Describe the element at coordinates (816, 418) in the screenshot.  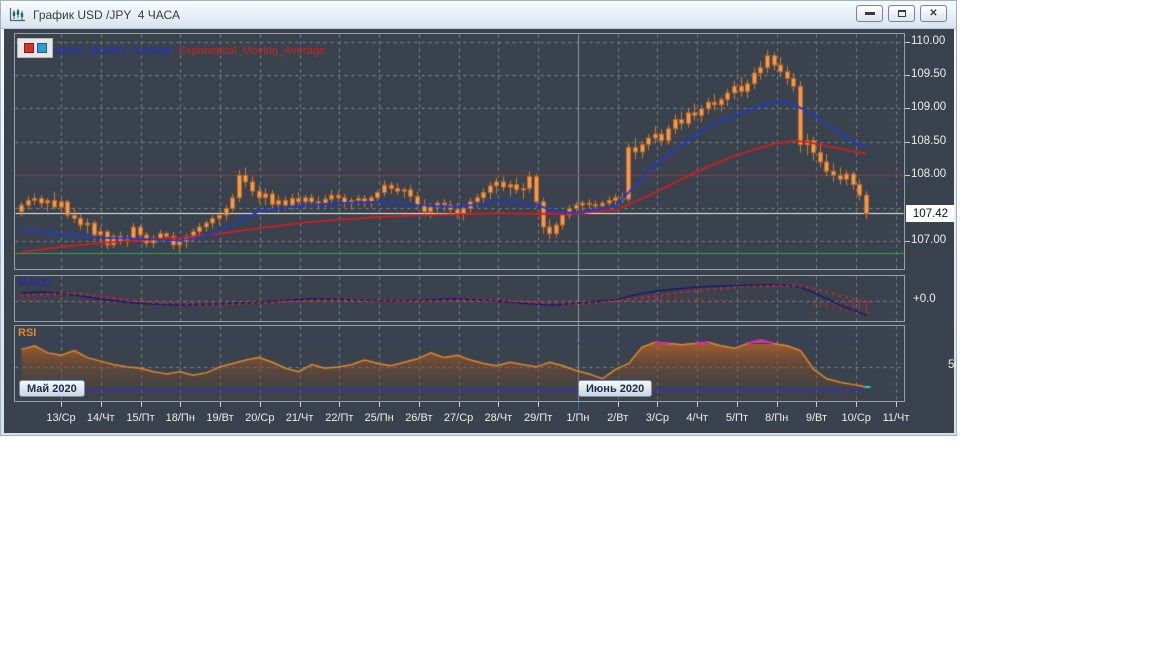
I see `time-axis-label: 9/Вт` at that location.